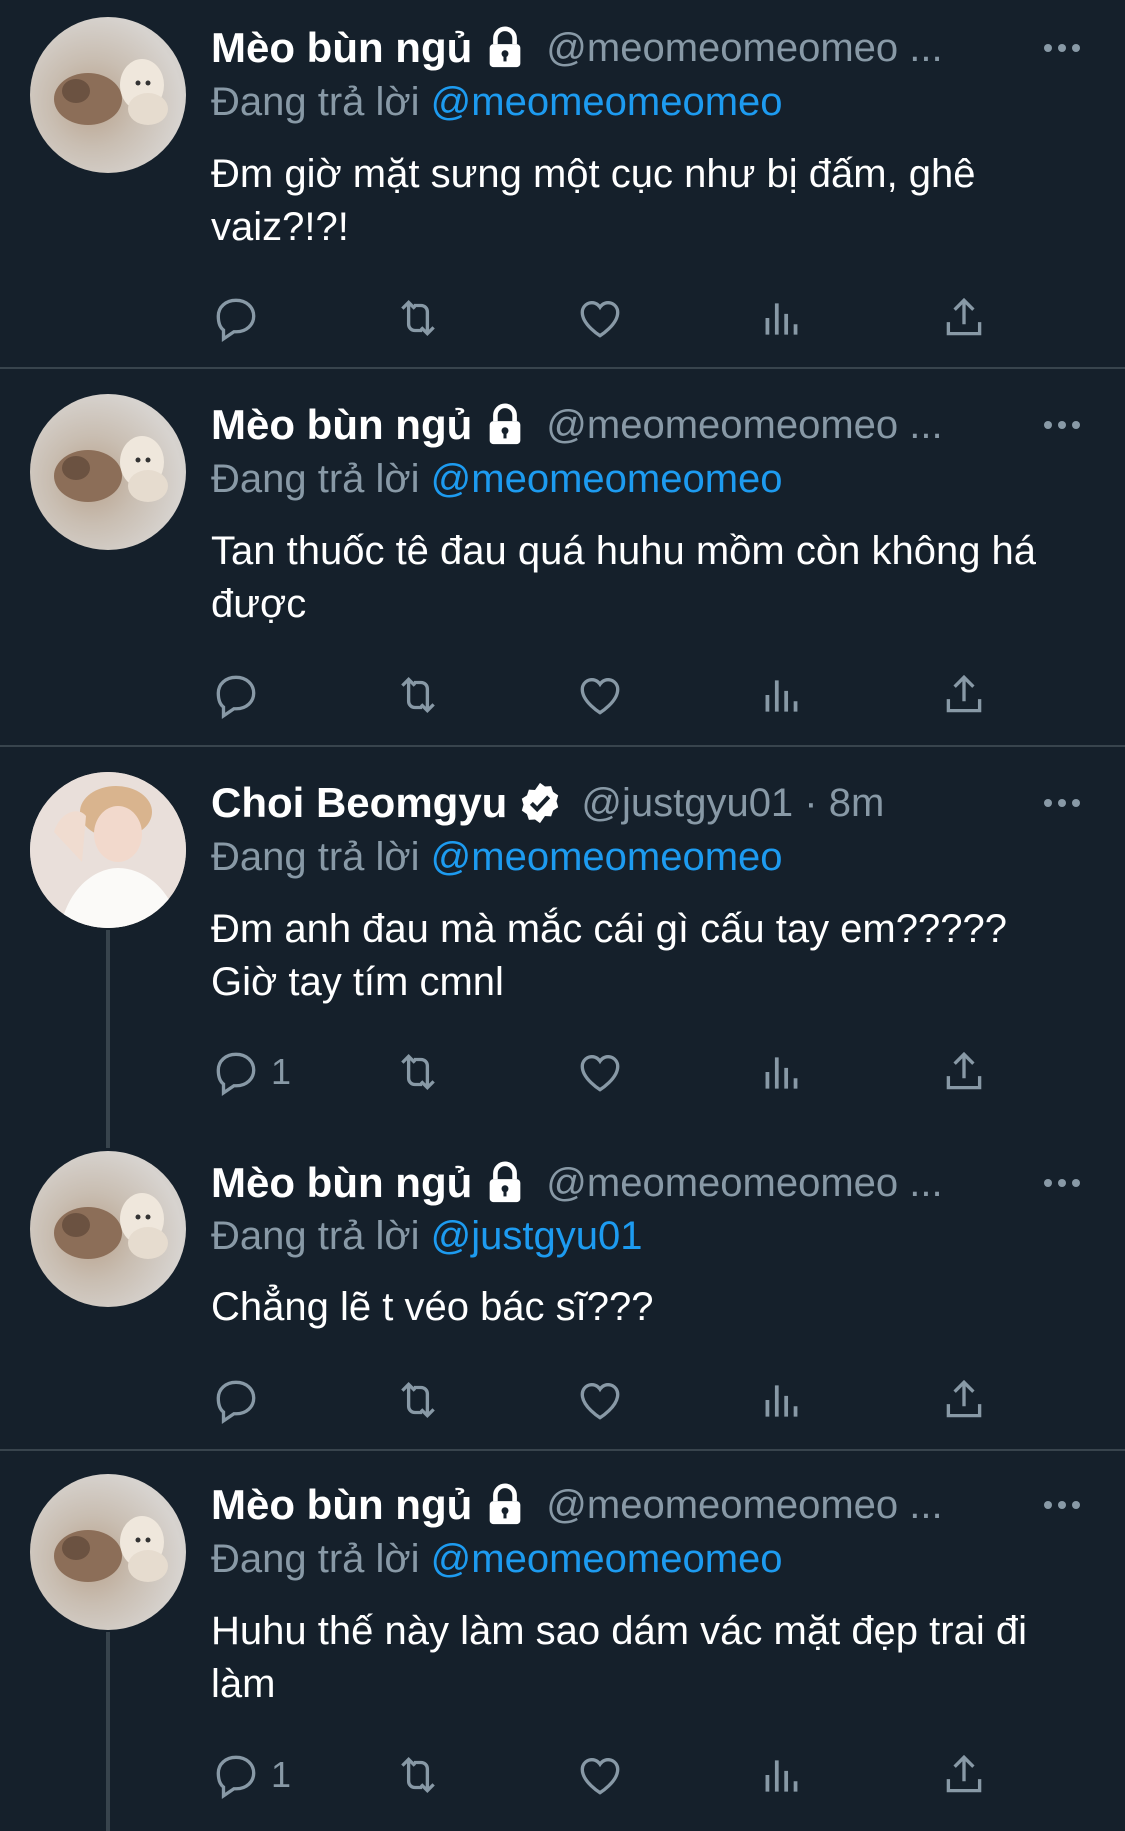 The height and width of the screenshot is (1831, 1125). Describe the element at coordinates (359, 803) in the screenshot. I see `display-name: Choi Beomgyu` at that location.